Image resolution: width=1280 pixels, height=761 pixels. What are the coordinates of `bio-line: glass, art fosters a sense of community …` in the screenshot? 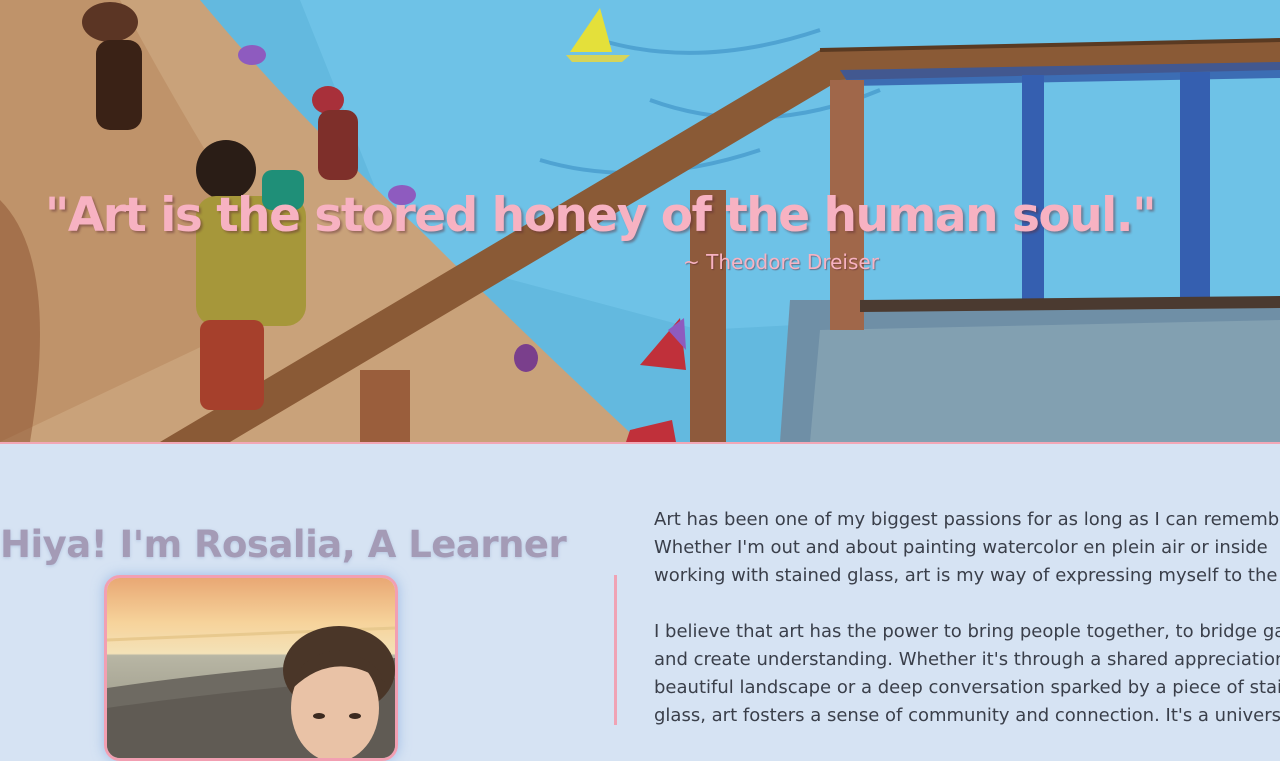 It's located at (967, 715).